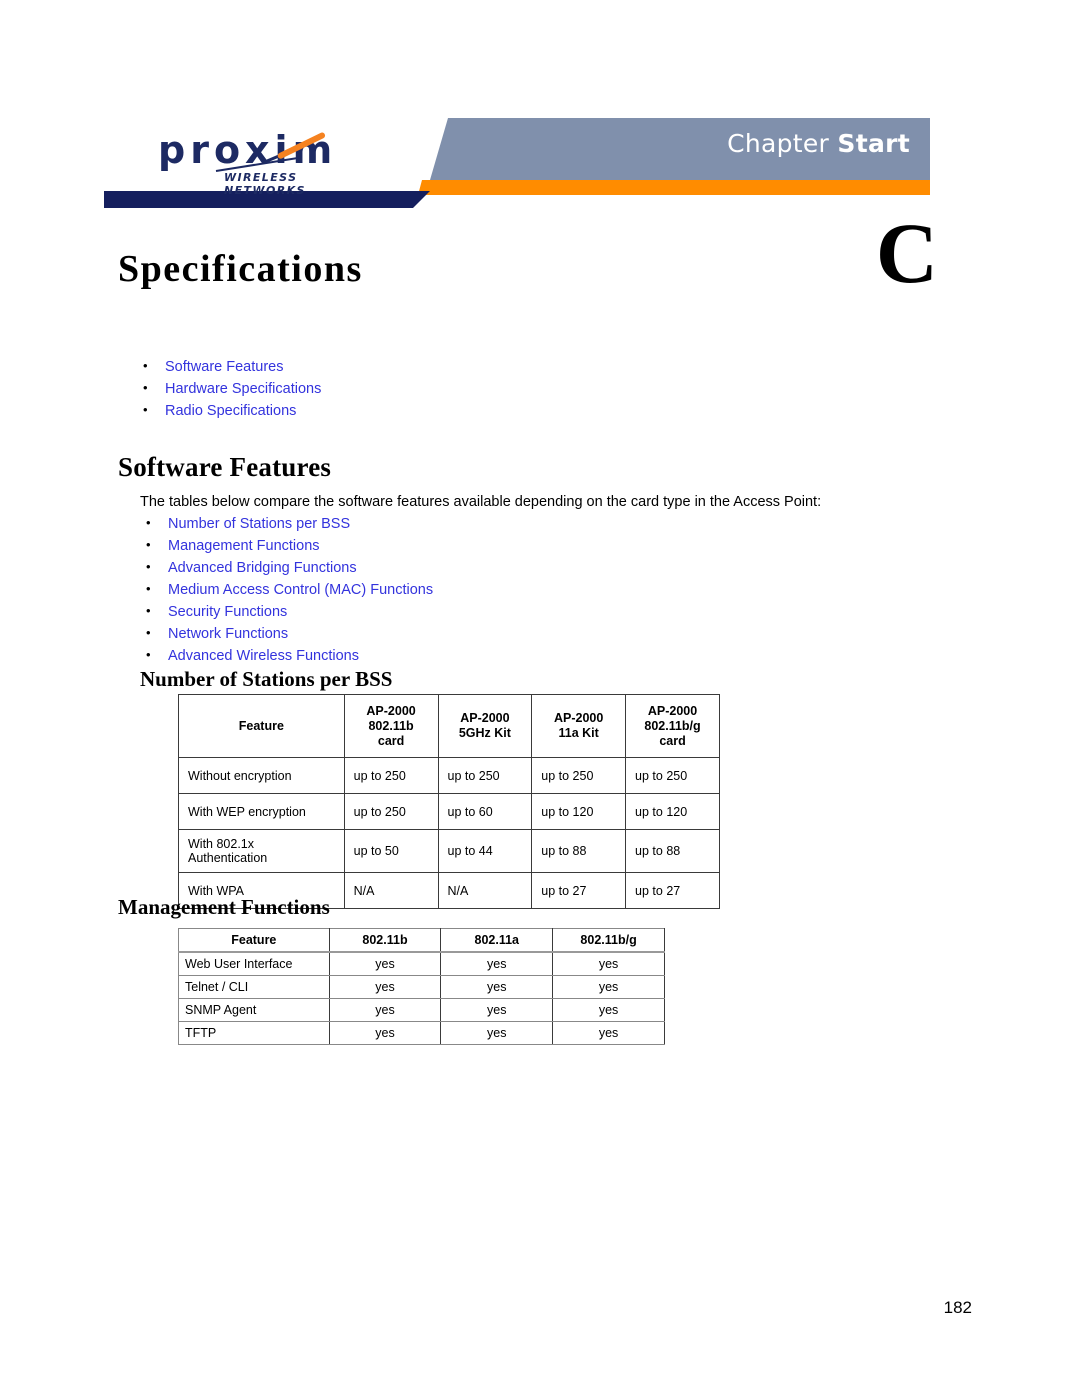  I want to click on chapter-banner-prefix: Chapter, so click(782, 143).